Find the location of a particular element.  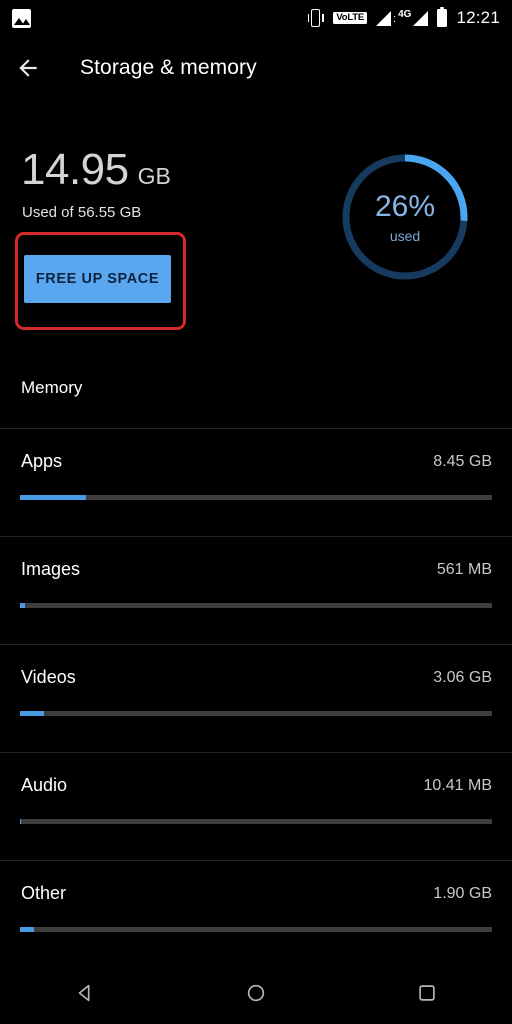

status-bar-notifications is located at coordinates (21, 18).